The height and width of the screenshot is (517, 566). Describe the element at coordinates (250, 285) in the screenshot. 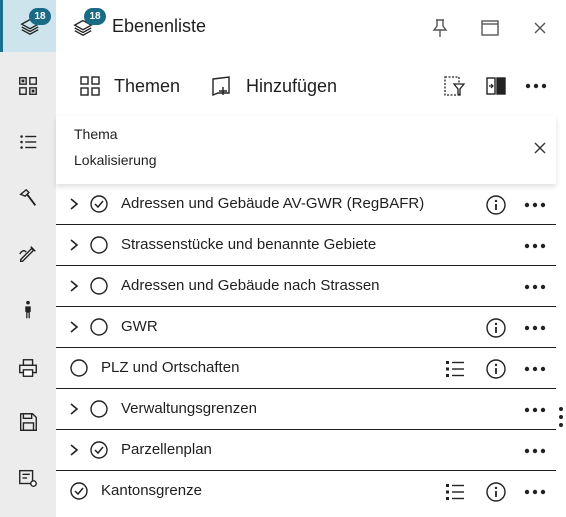

I see `layer-name: Adressen und Gebäude nach Strassen` at that location.